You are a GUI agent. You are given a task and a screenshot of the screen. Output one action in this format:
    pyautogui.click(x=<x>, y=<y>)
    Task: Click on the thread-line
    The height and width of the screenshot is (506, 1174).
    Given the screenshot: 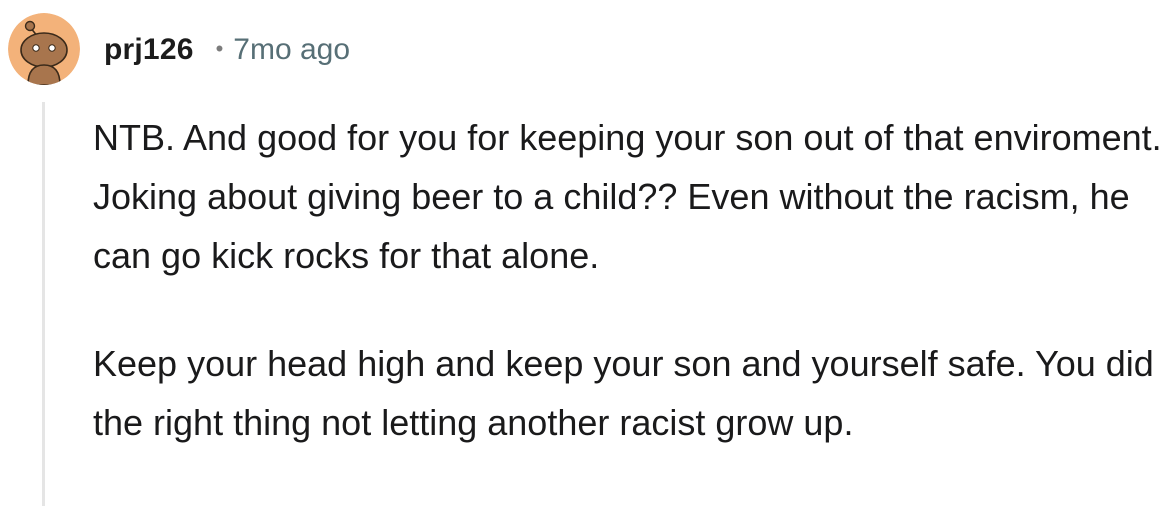 What is the action you would take?
    pyautogui.click(x=43, y=304)
    